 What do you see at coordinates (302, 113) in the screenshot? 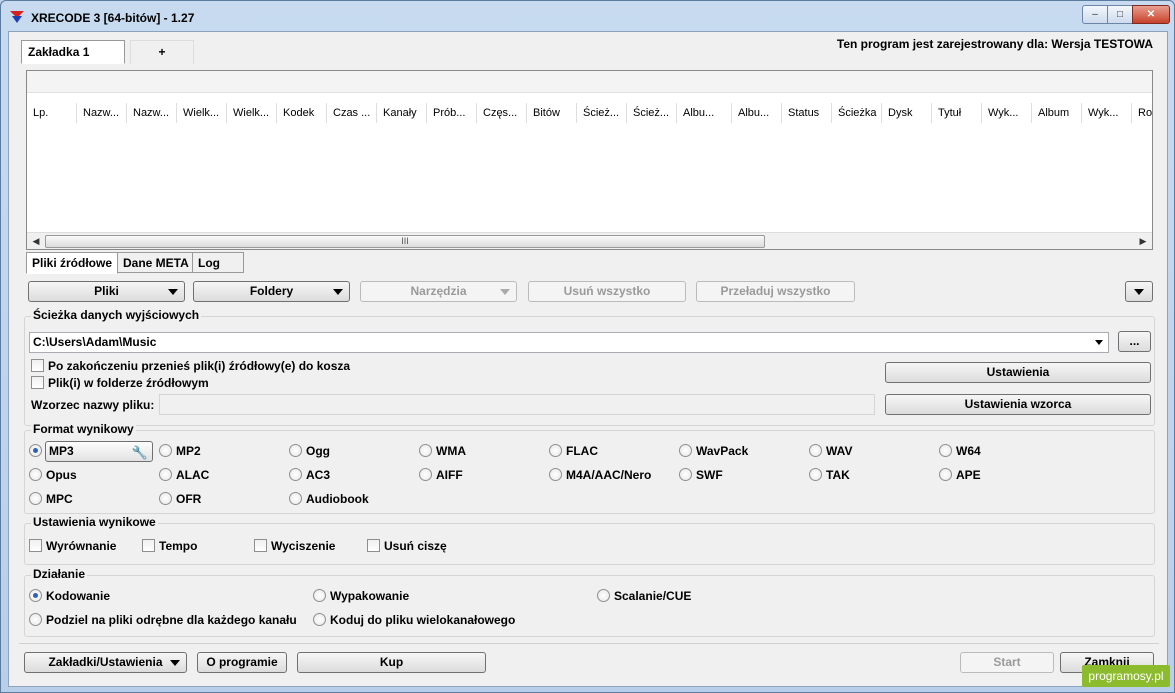
I see `column-header: Kodek` at bounding box center [302, 113].